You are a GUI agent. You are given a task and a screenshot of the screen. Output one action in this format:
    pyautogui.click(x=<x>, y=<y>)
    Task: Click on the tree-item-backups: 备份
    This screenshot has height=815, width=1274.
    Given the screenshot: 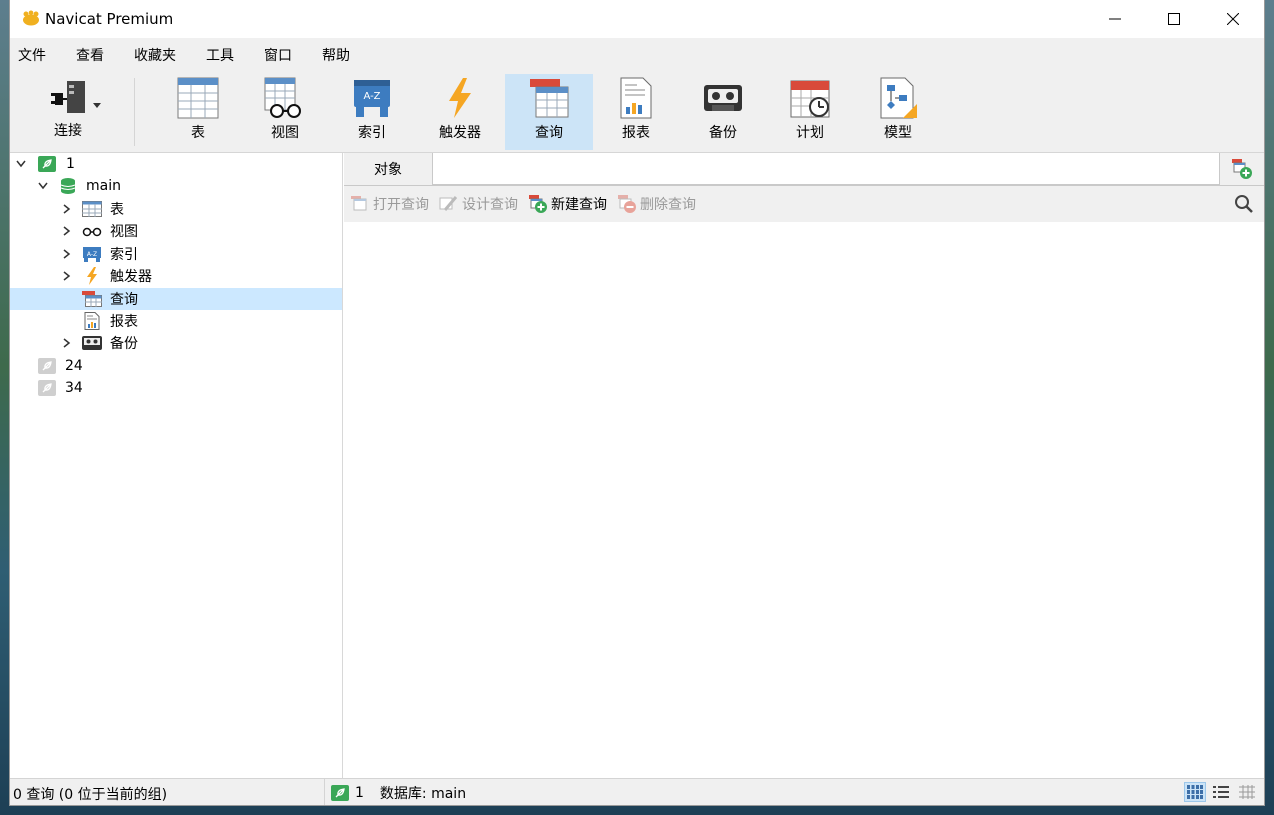 What is the action you would take?
    pyautogui.click(x=99, y=343)
    